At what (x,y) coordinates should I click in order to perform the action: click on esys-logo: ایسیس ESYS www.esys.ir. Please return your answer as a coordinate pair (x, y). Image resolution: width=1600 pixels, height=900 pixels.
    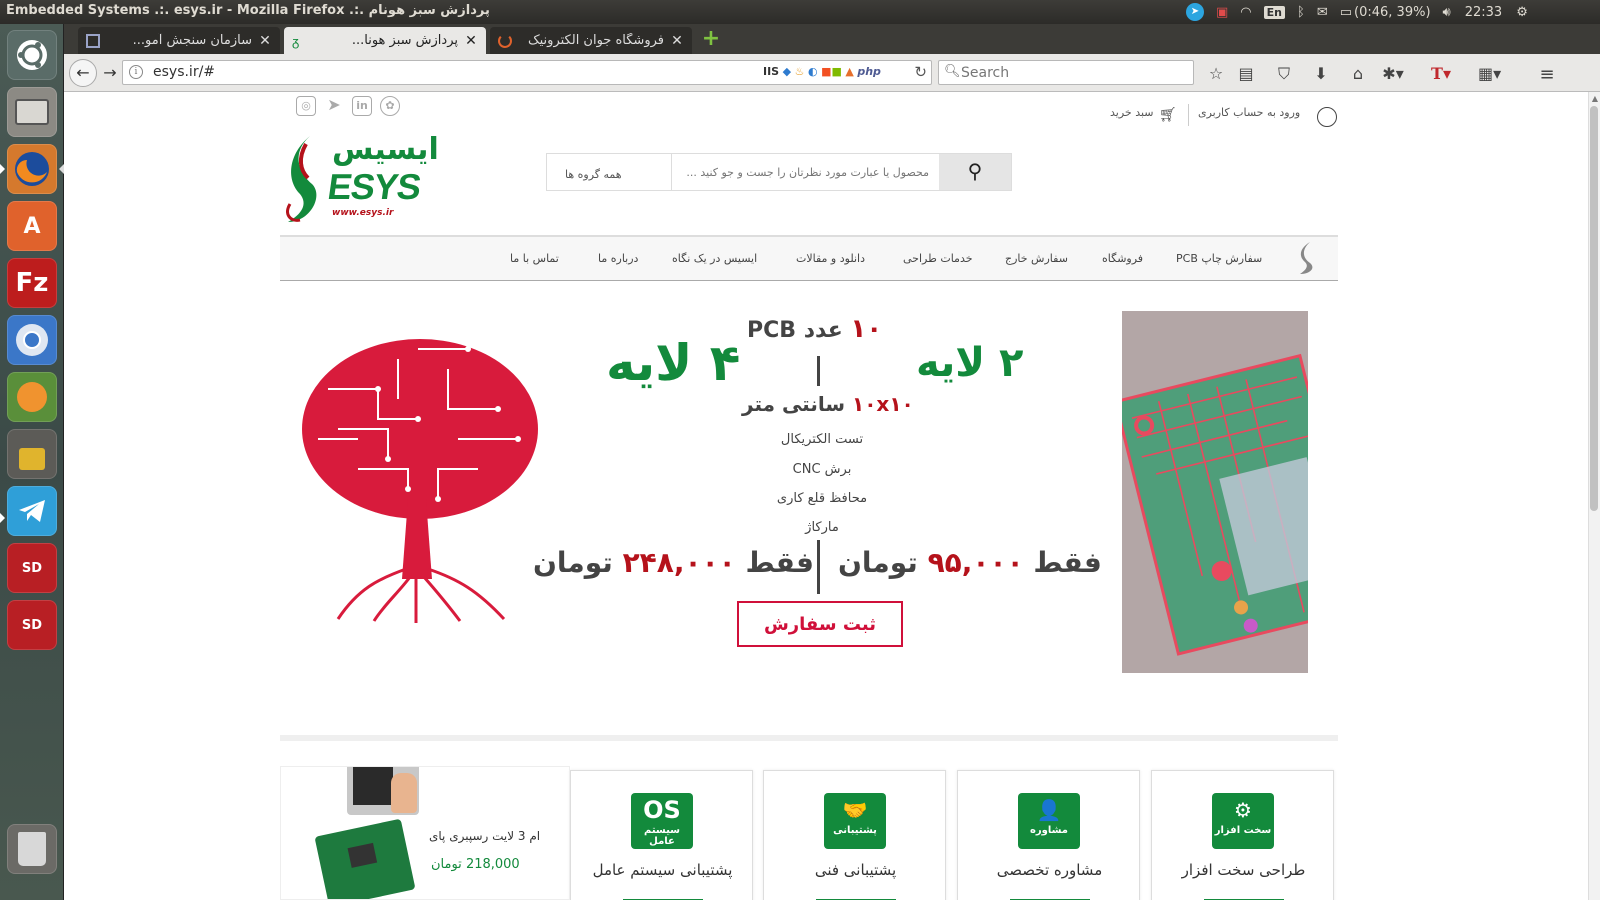
    Looking at the image, I should click on (359, 178).